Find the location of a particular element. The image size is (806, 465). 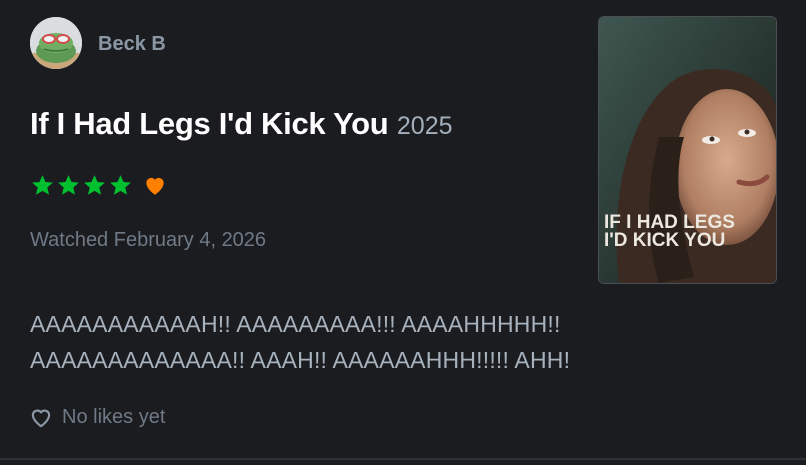

film-title-line: If I Had Legs I'd Kick You 2025 is located at coordinates (241, 124).